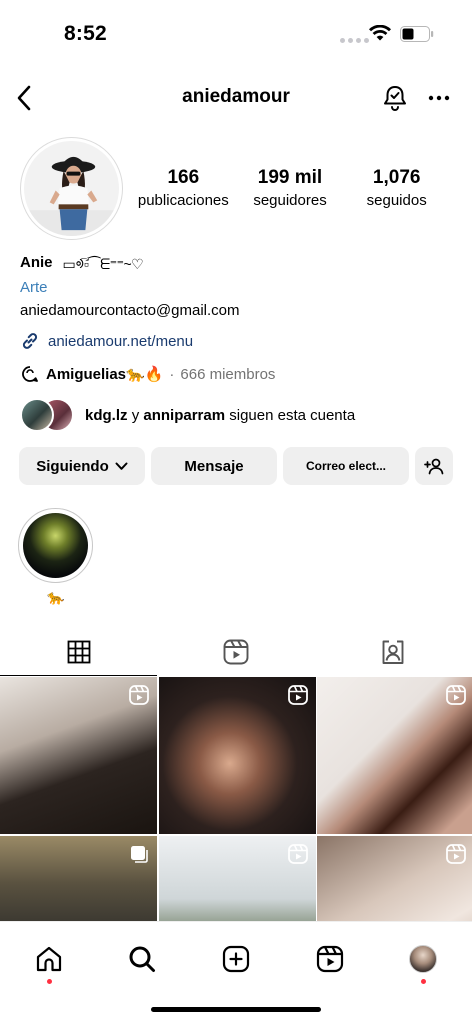 This screenshot has width=472, height=1023. I want to click on suggested-accounts-button, so click(434, 466).